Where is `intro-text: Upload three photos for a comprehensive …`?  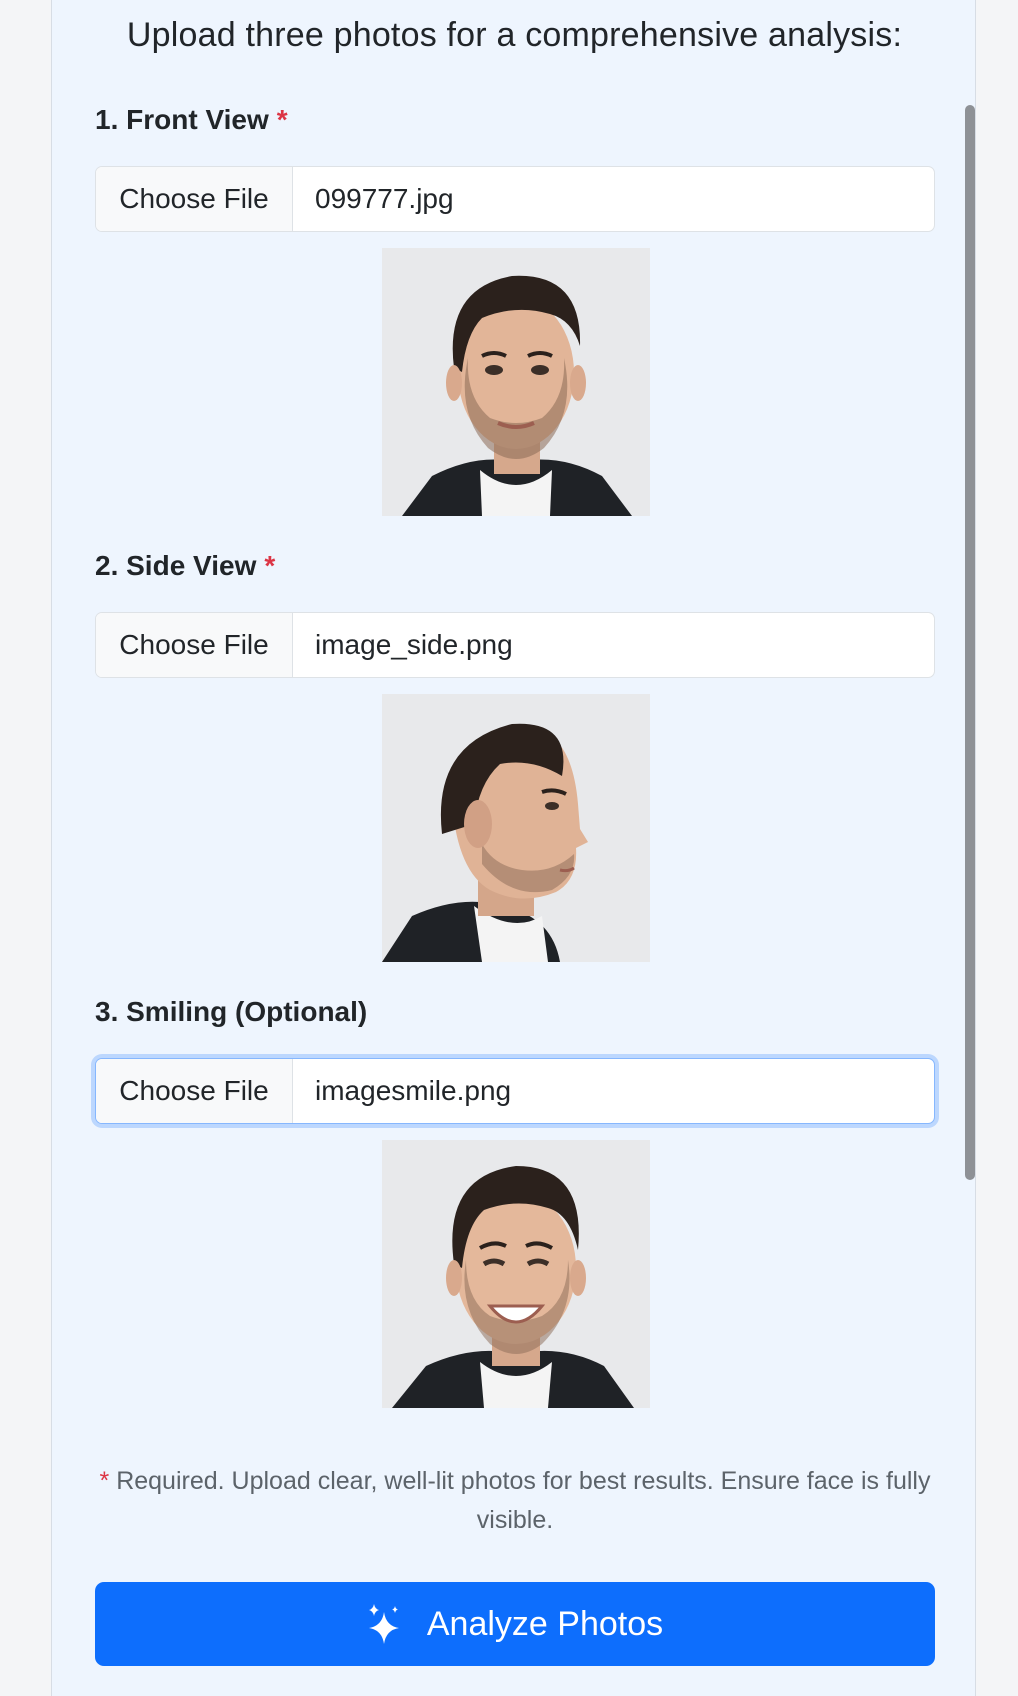 intro-text: Upload three photos for a comprehensive … is located at coordinates (514, 35).